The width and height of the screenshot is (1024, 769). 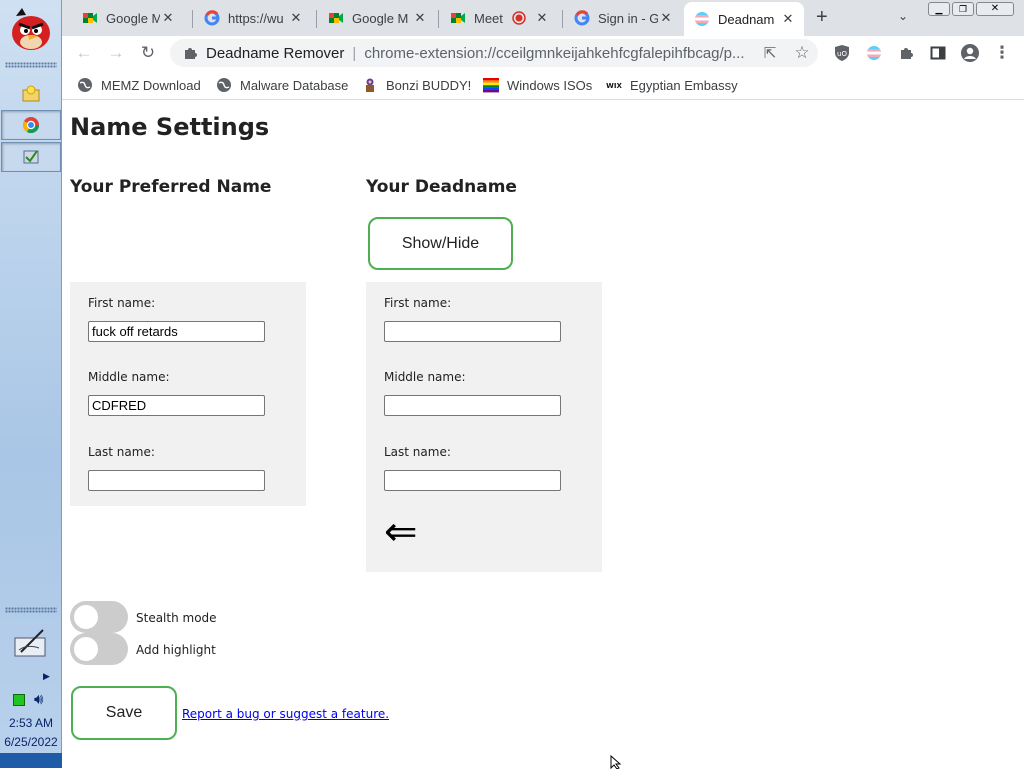 I want to click on ublock-shield-icon: uO, so click(x=842, y=53).